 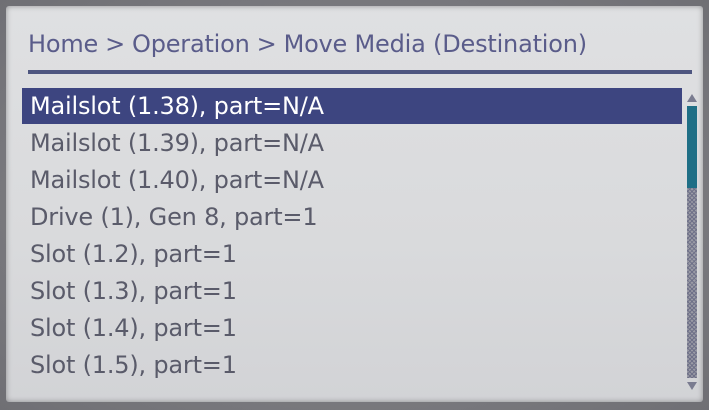 What do you see at coordinates (692, 386) in the screenshot?
I see `arrow-down-icon` at bounding box center [692, 386].